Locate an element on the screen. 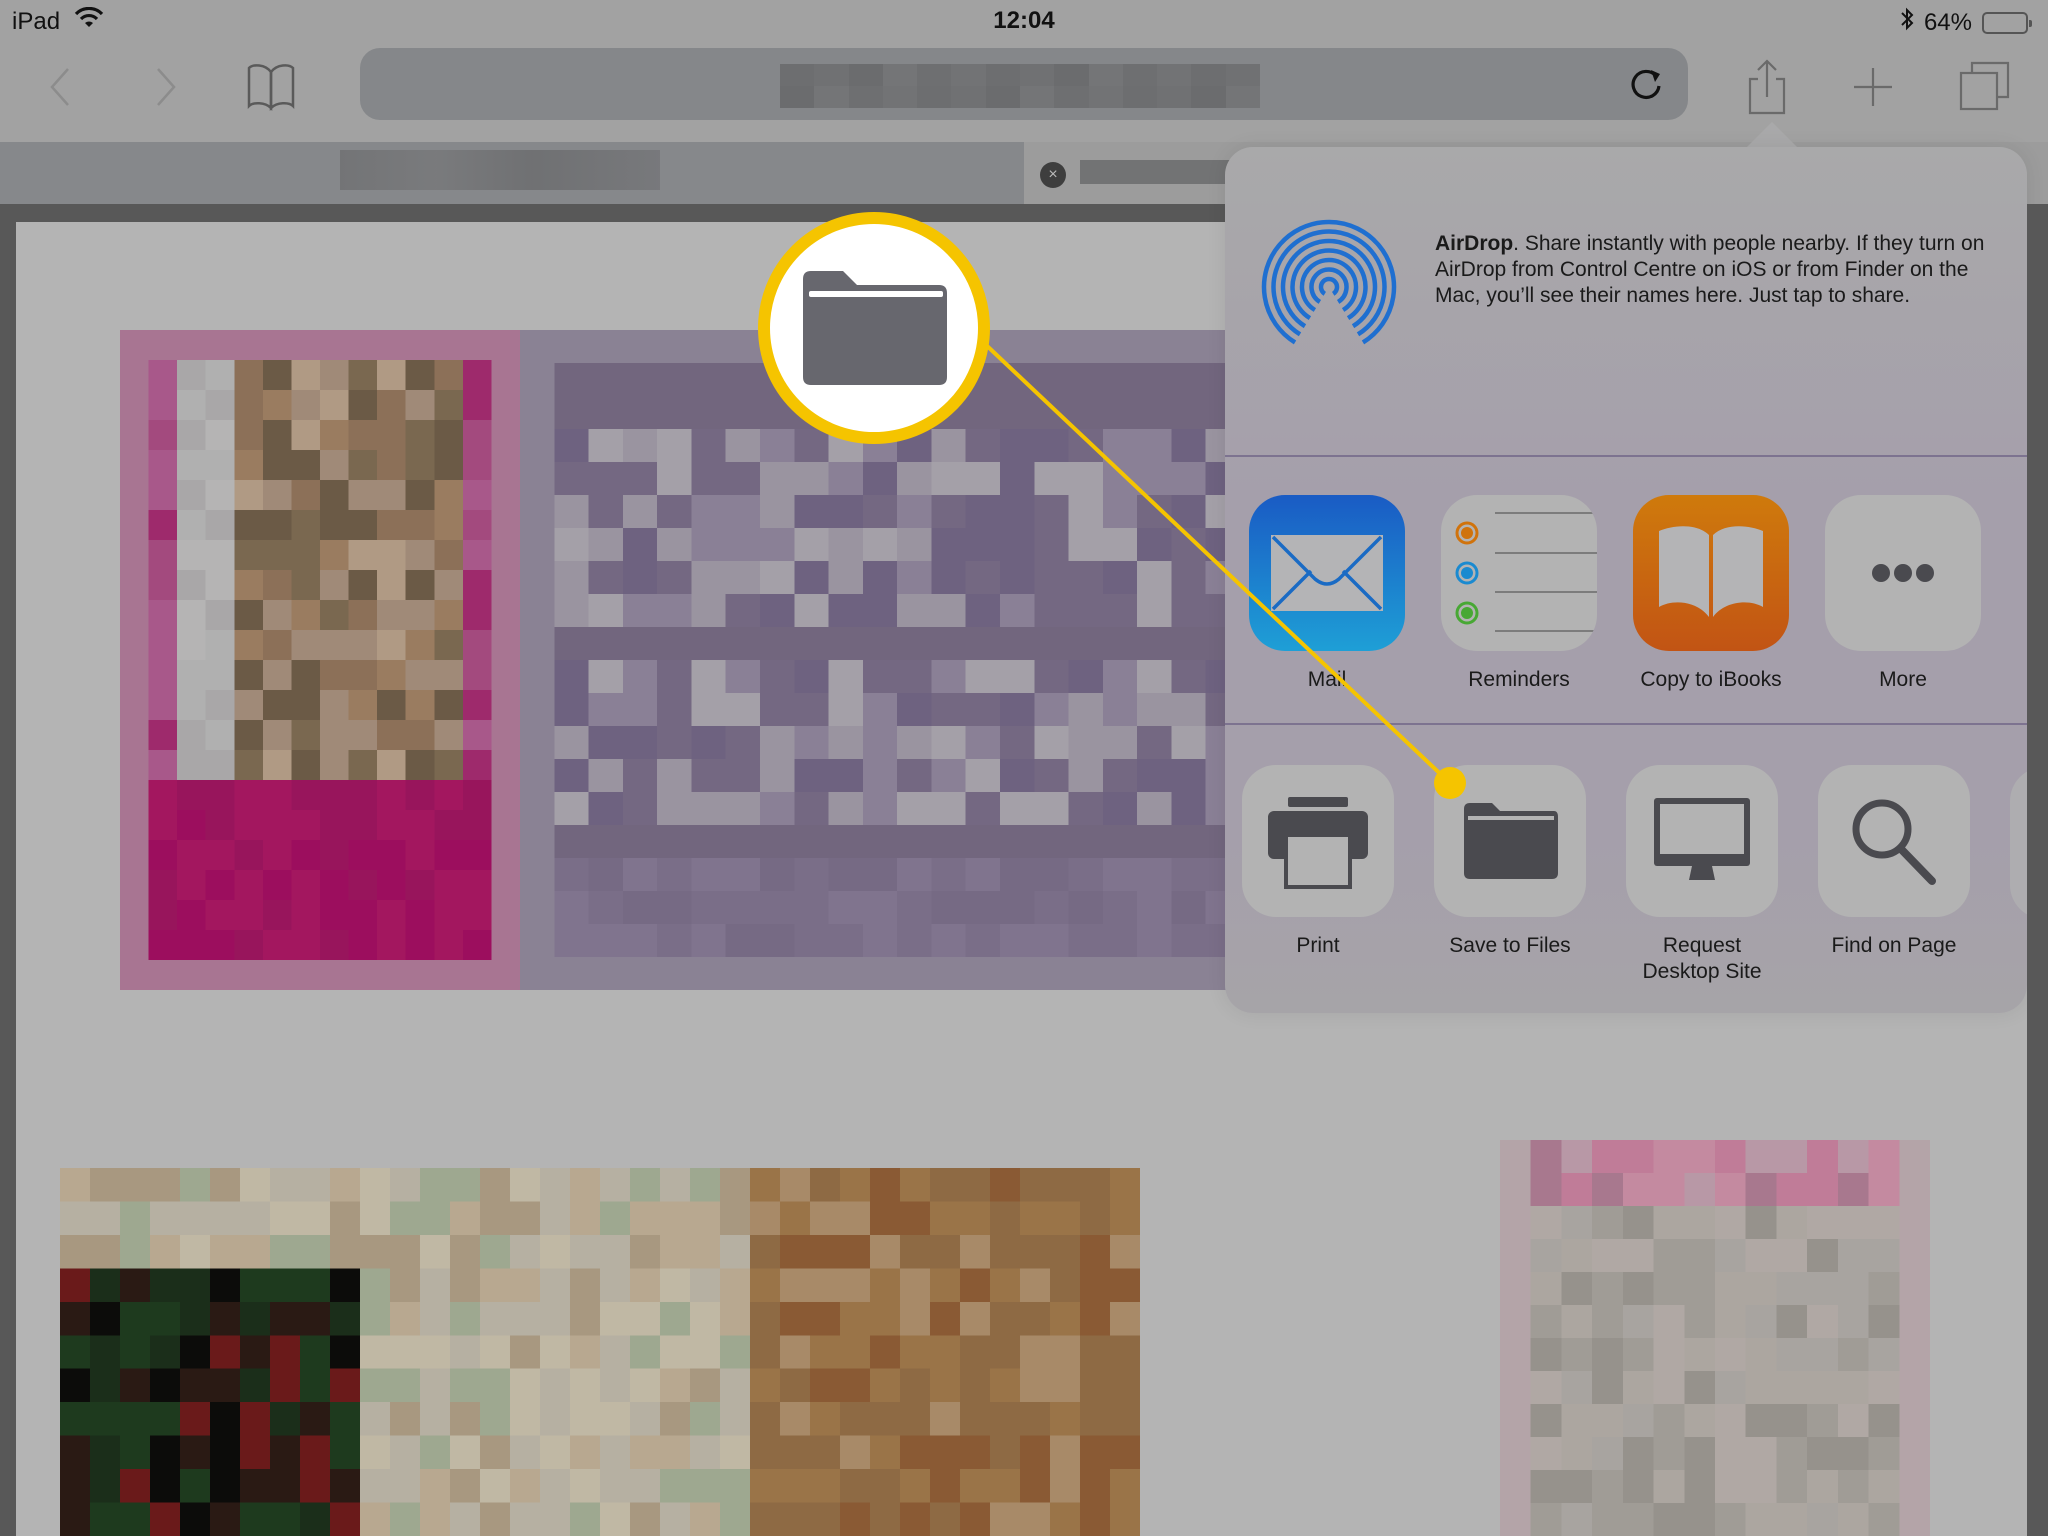 The width and height of the screenshot is (2048, 1536). callout-magnifier is located at coordinates (874, 328).